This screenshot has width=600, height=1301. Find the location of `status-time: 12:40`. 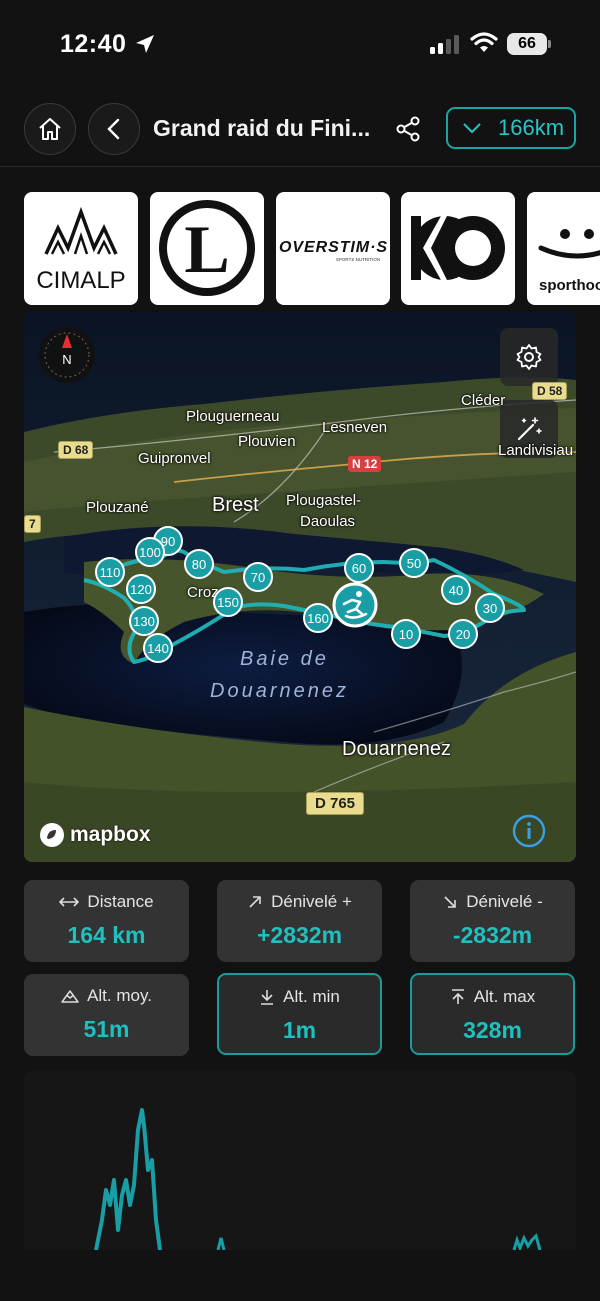

status-time: 12:40 is located at coordinates (93, 44).